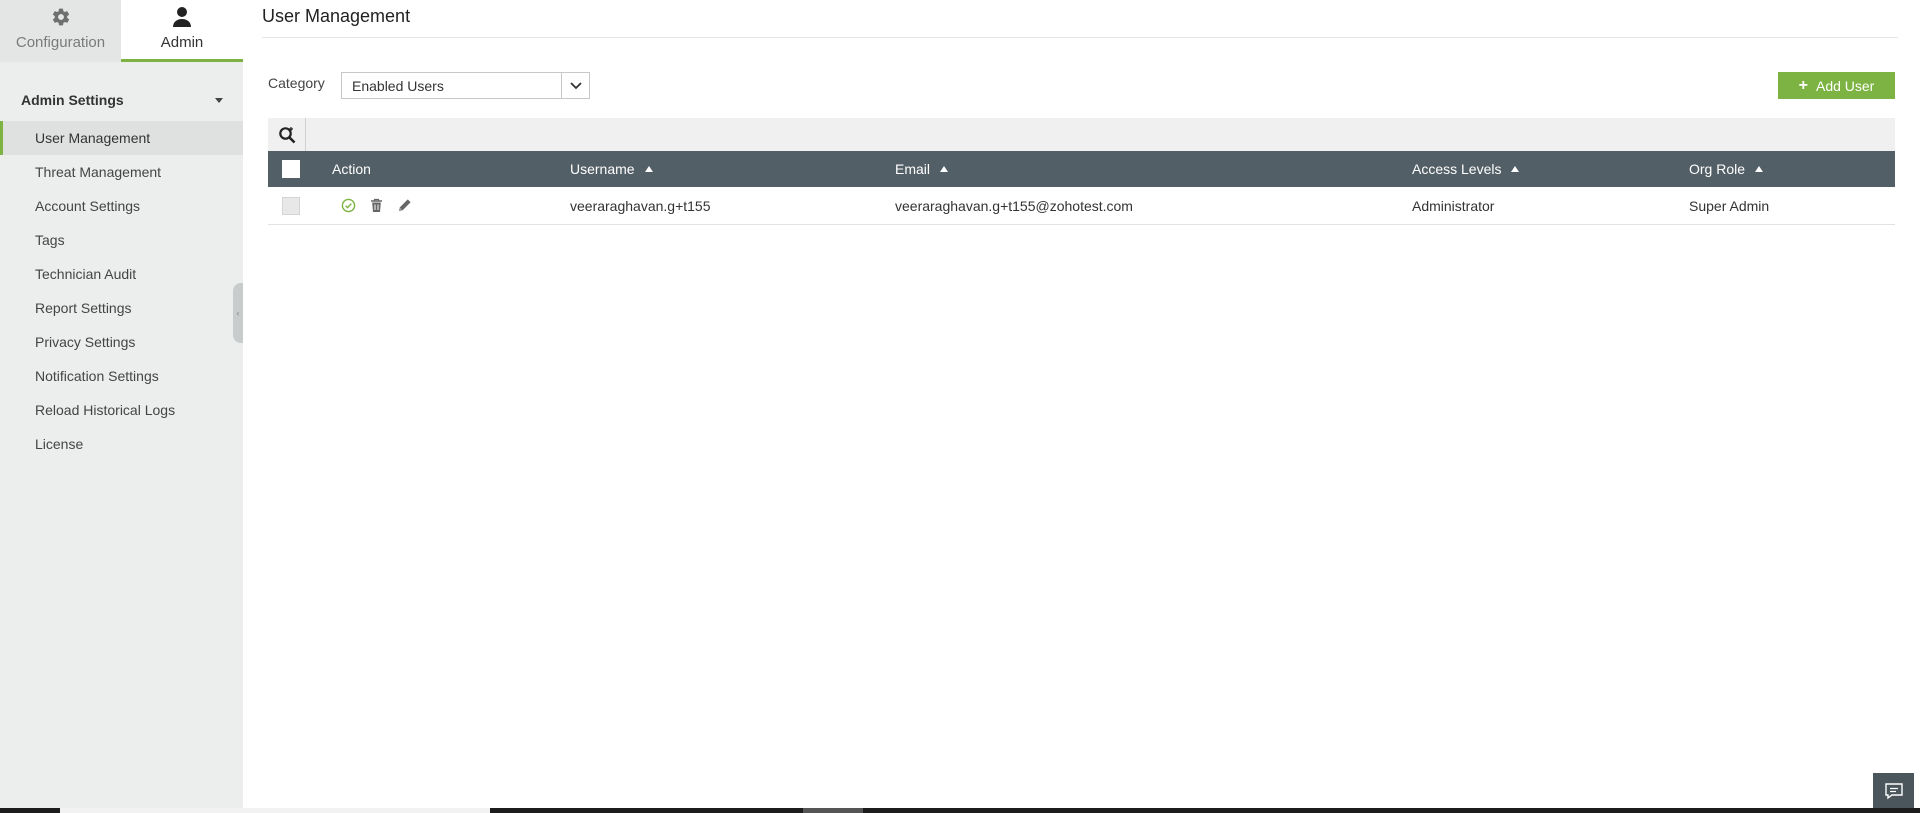 The image size is (1920, 813). I want to click on column-header-action-label: Action, so click(351, 169).